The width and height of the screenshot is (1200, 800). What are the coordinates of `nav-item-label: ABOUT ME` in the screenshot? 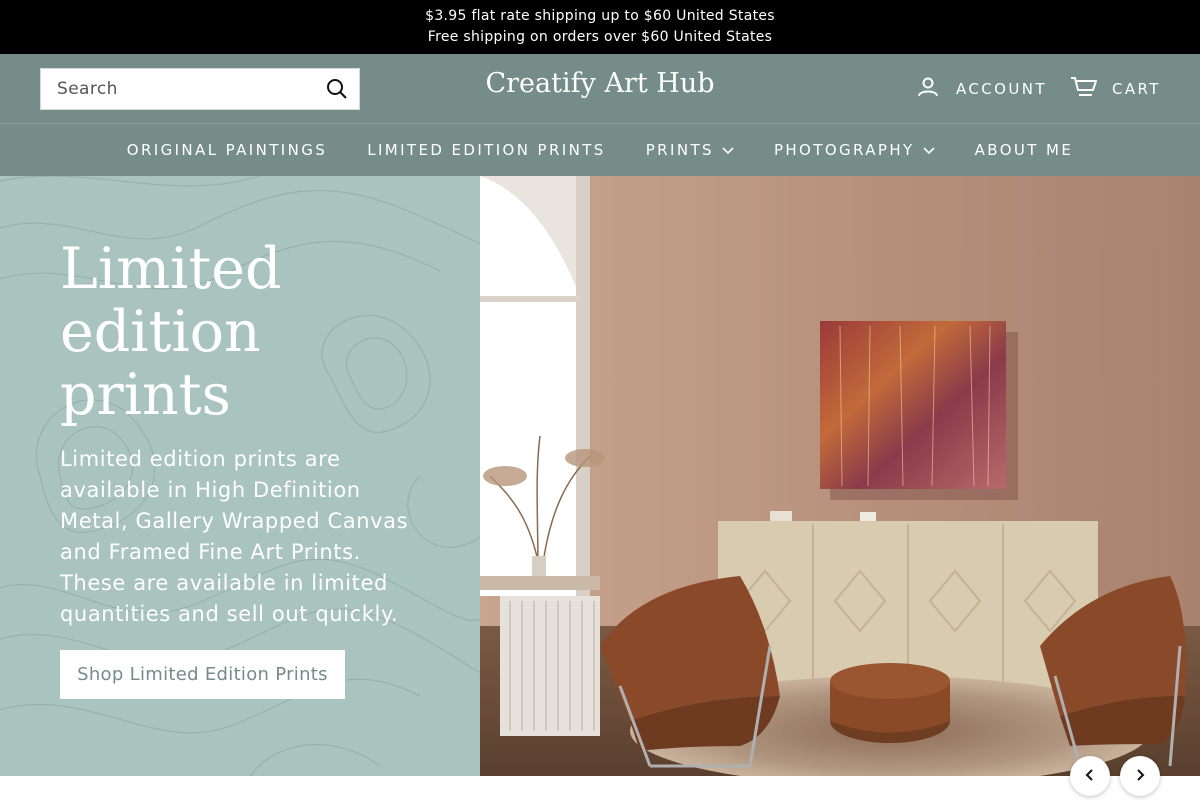 It's located at (1024, 150).